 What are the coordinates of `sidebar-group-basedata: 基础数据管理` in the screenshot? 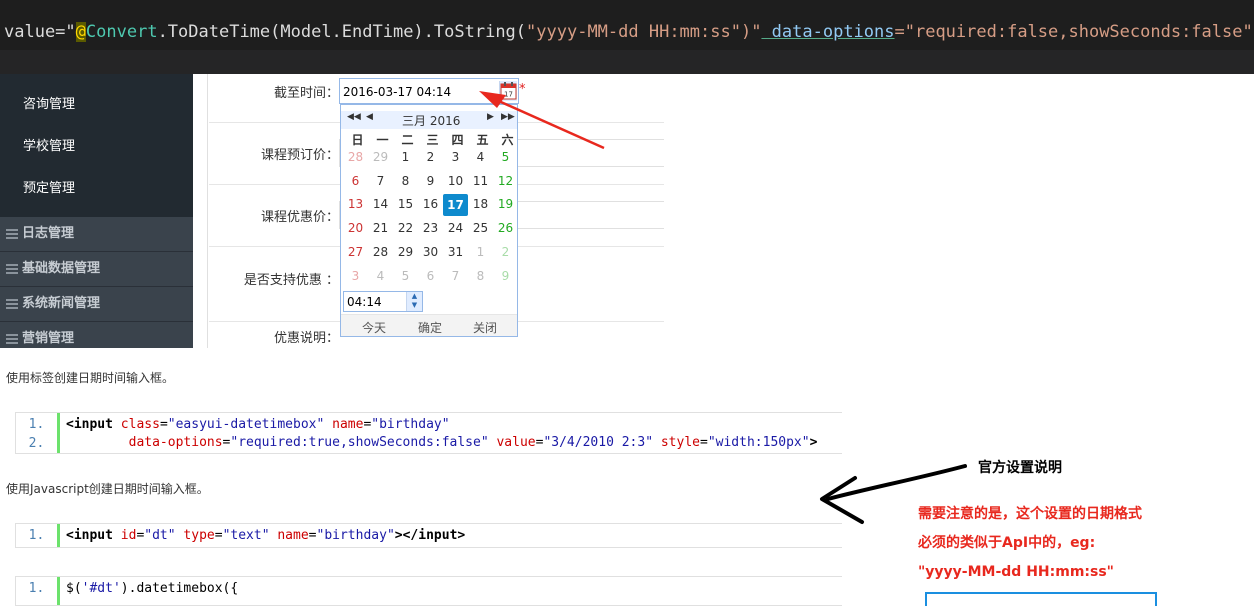 It's located at (96, 269).